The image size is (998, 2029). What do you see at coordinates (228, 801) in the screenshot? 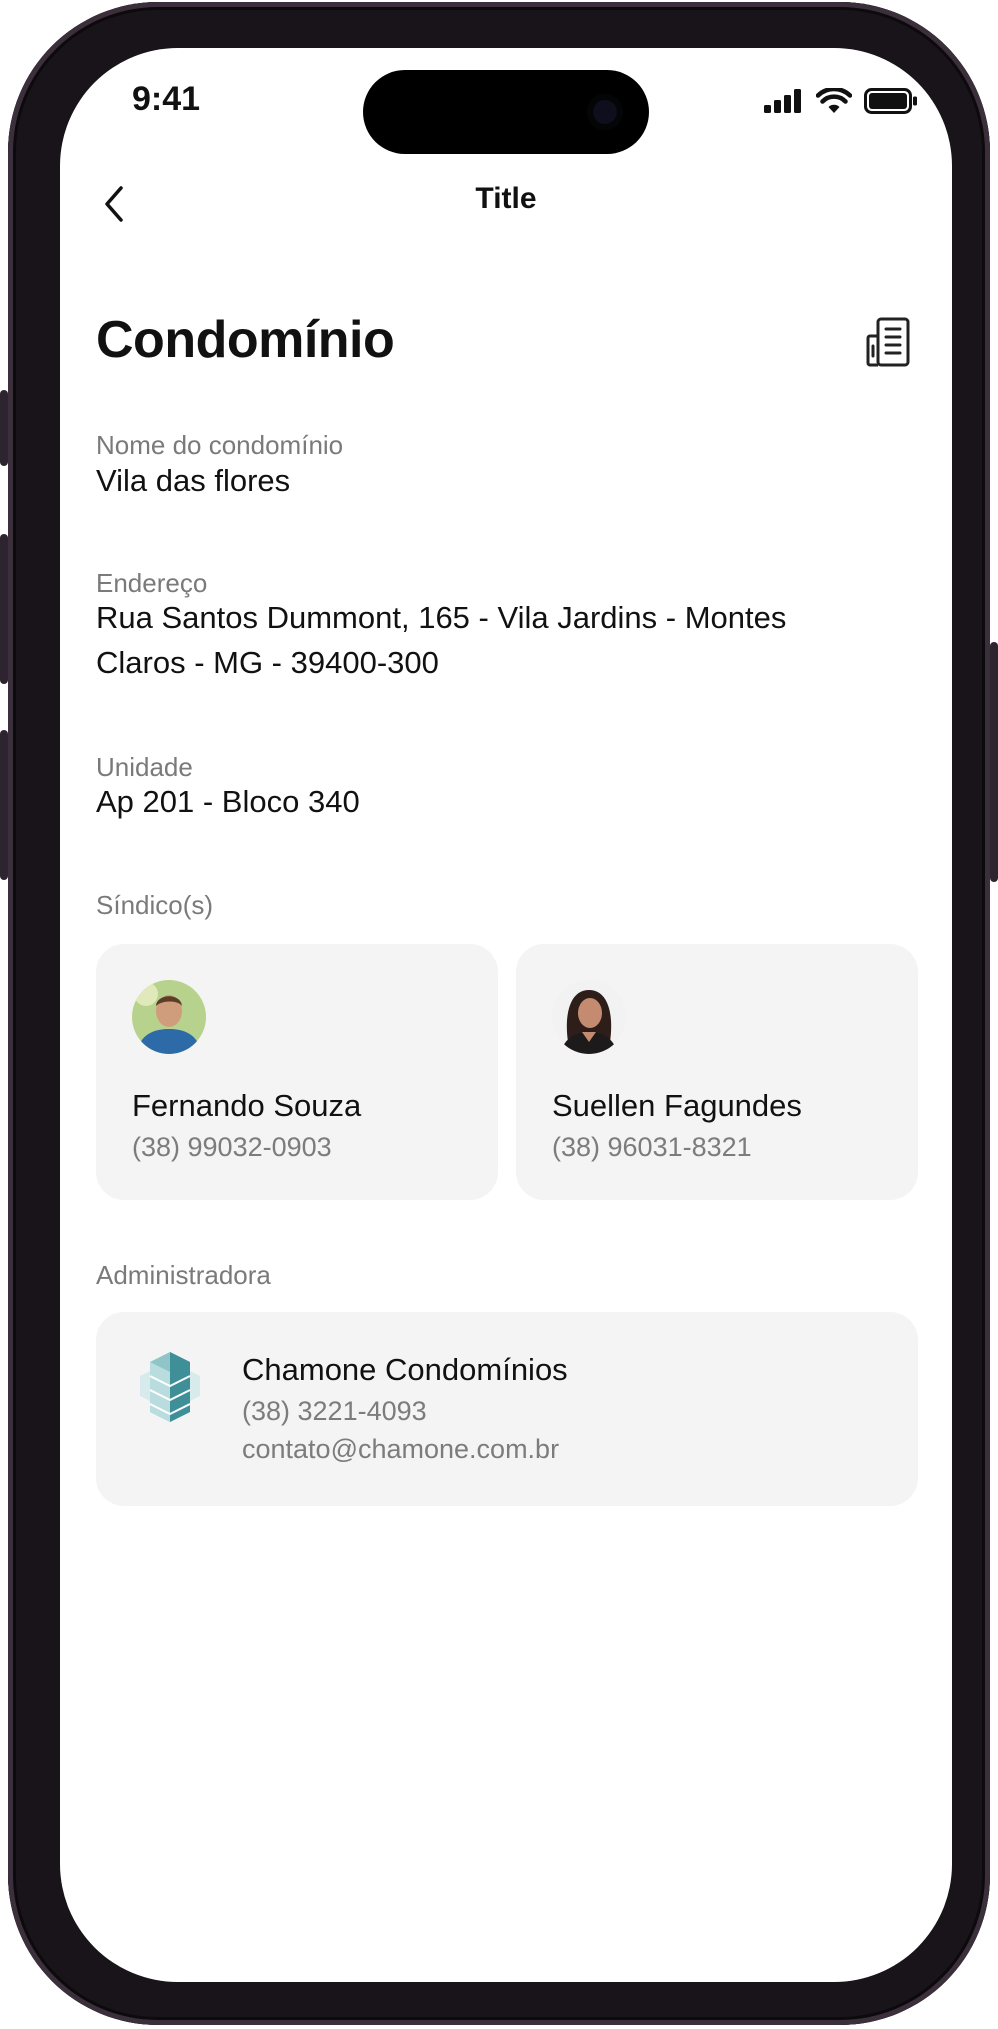
I see `unit-value: Ap 201 - Bloco 340` at bounding box center [228, 801].